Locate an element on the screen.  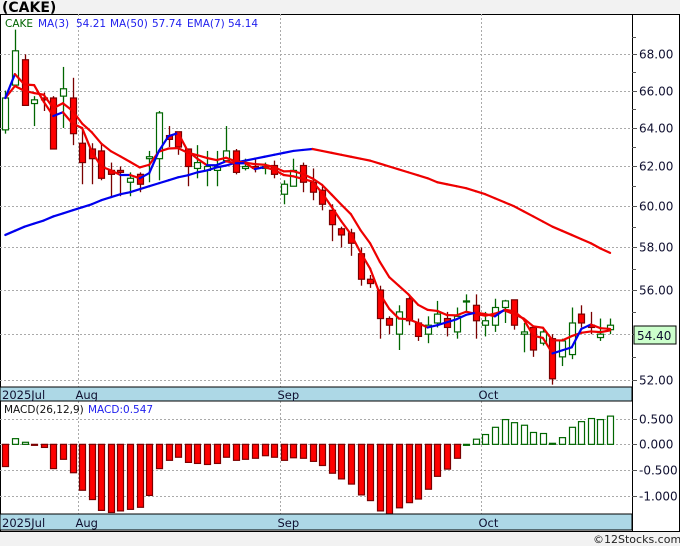
price-tick-label: 62.00 is located at coordinates (656, 167).